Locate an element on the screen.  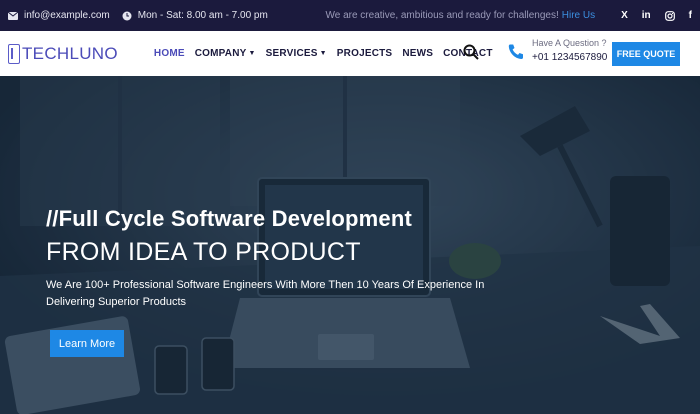
x-icon: X is located at coordinates (624, 15).